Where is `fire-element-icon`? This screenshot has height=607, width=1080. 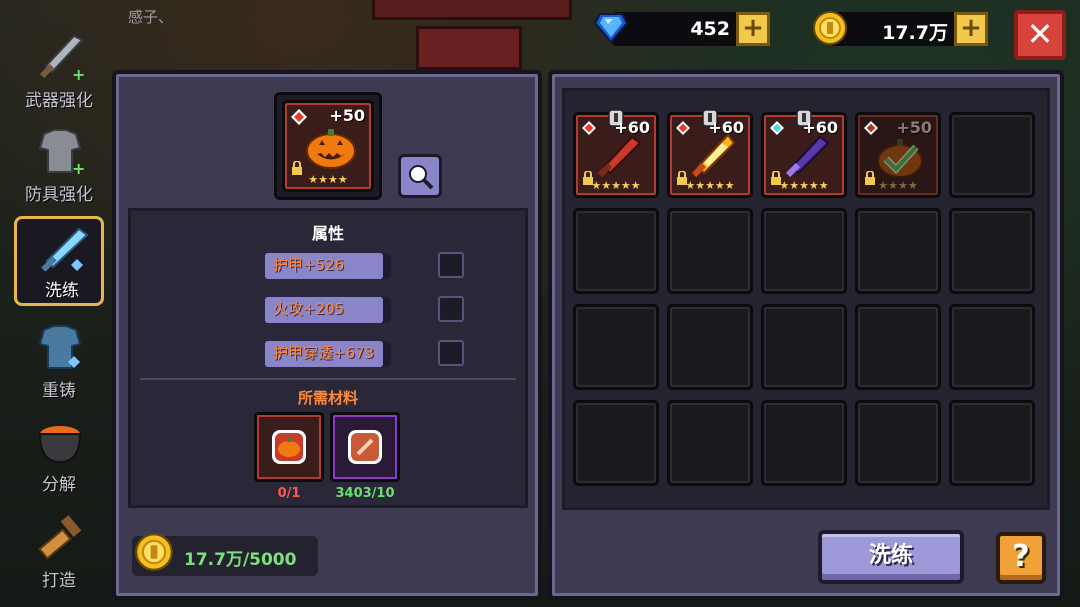 fire-element-icon is located at coordinates (299, 117).